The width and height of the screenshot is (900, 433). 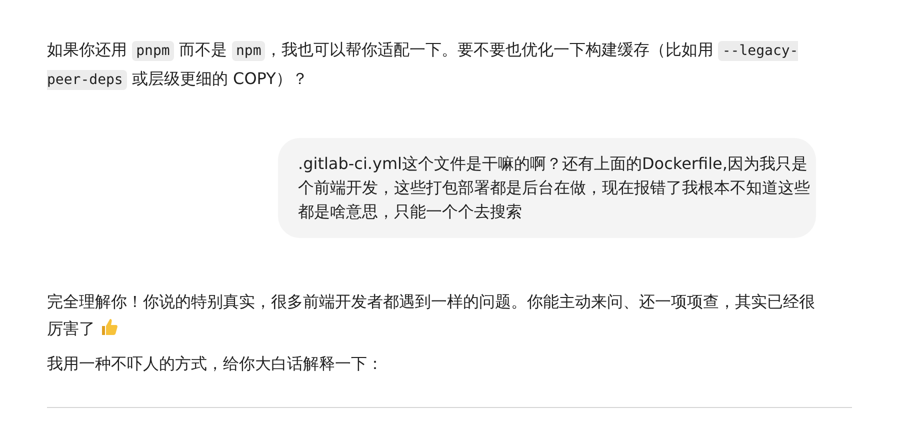 I want to click on thumbs-up-icon, so click(x=109, y=327).